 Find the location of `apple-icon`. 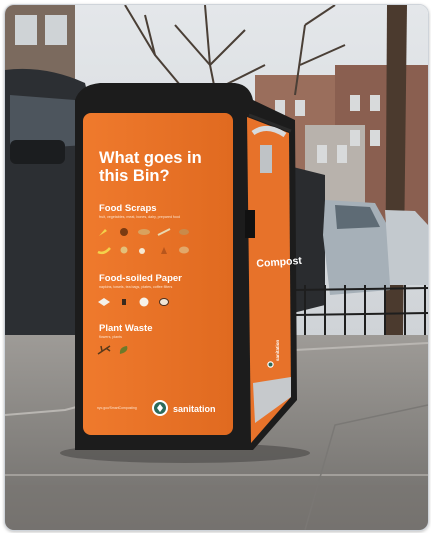

apple-icon is located at coordinates (164, 250).